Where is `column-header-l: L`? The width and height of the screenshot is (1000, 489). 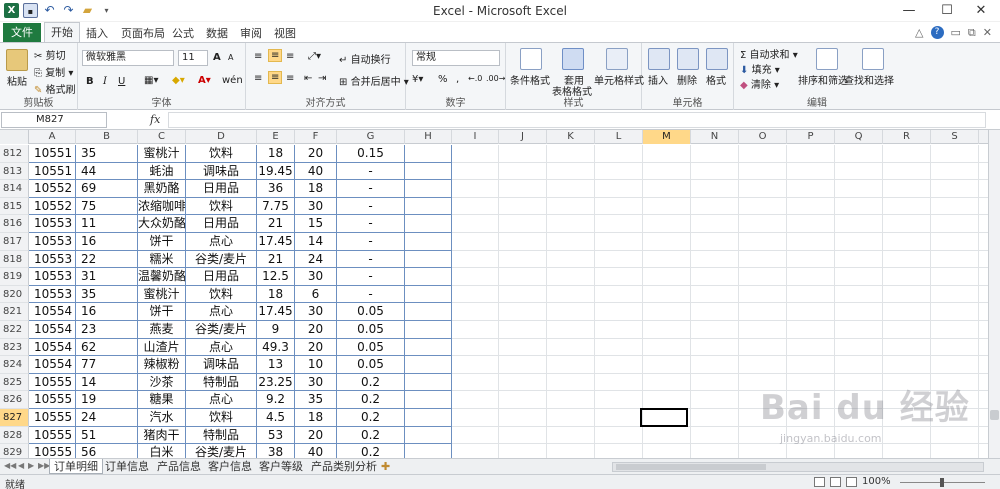
column-header-l: L is located at coordinates (619, 137).